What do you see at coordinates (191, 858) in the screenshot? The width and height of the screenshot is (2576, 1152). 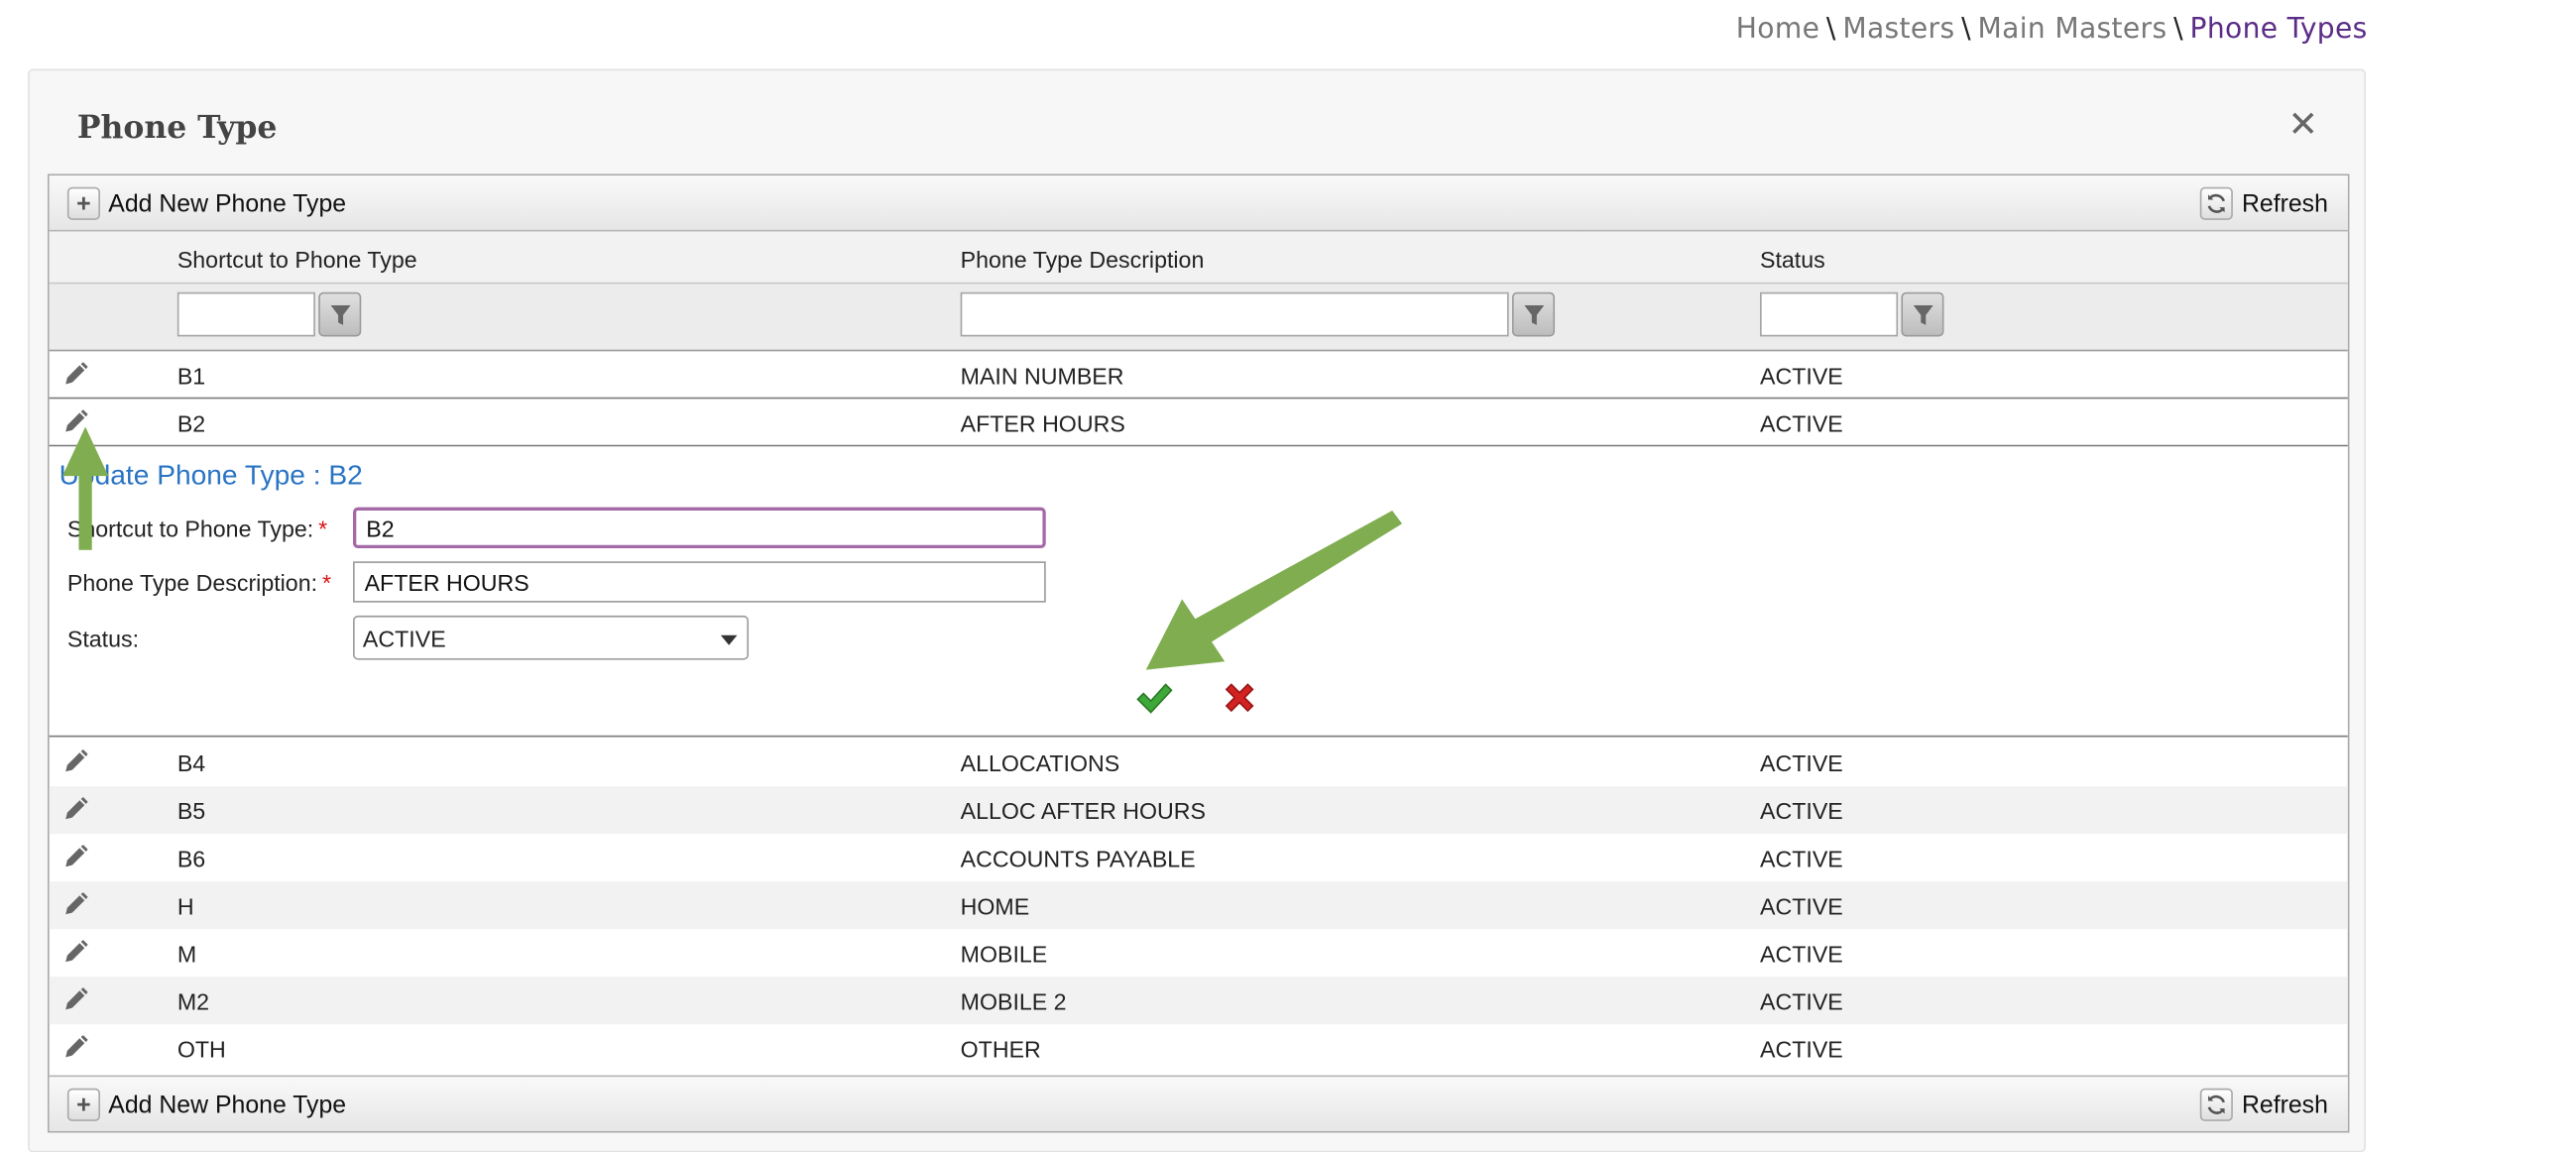 I see `cell-shortcut: B6` at bounding box center [191, 858].